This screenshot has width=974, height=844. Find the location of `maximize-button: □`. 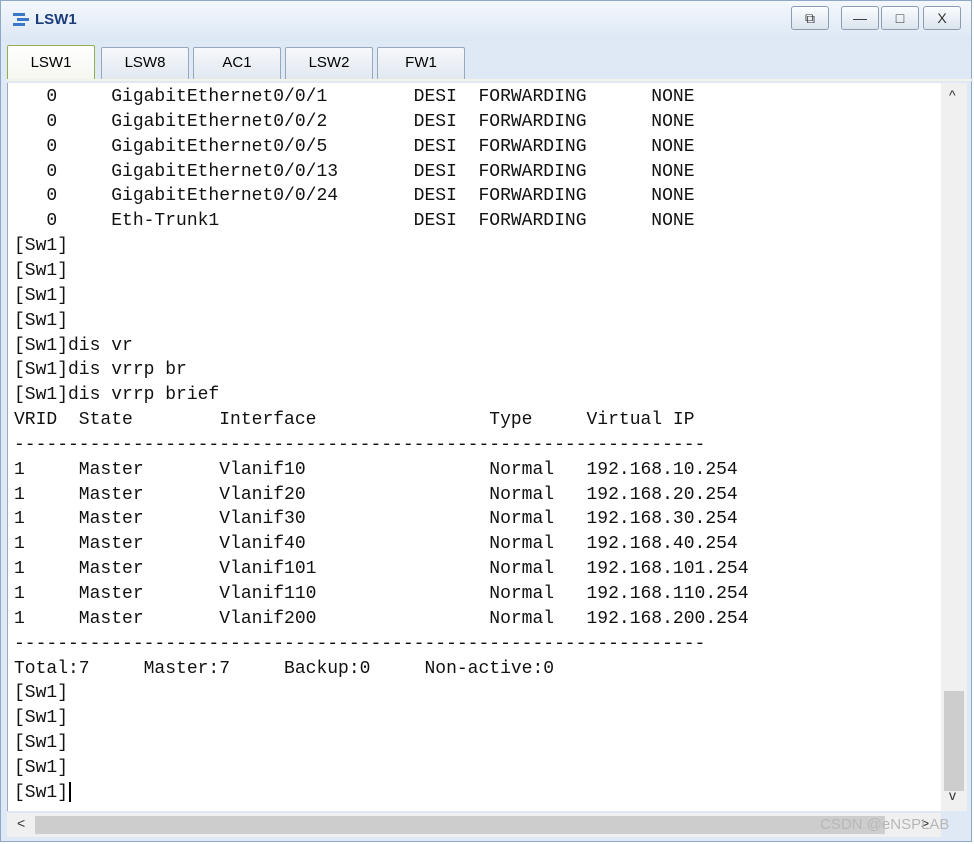

maximize-button: □ is located at coordinates (900, 18).